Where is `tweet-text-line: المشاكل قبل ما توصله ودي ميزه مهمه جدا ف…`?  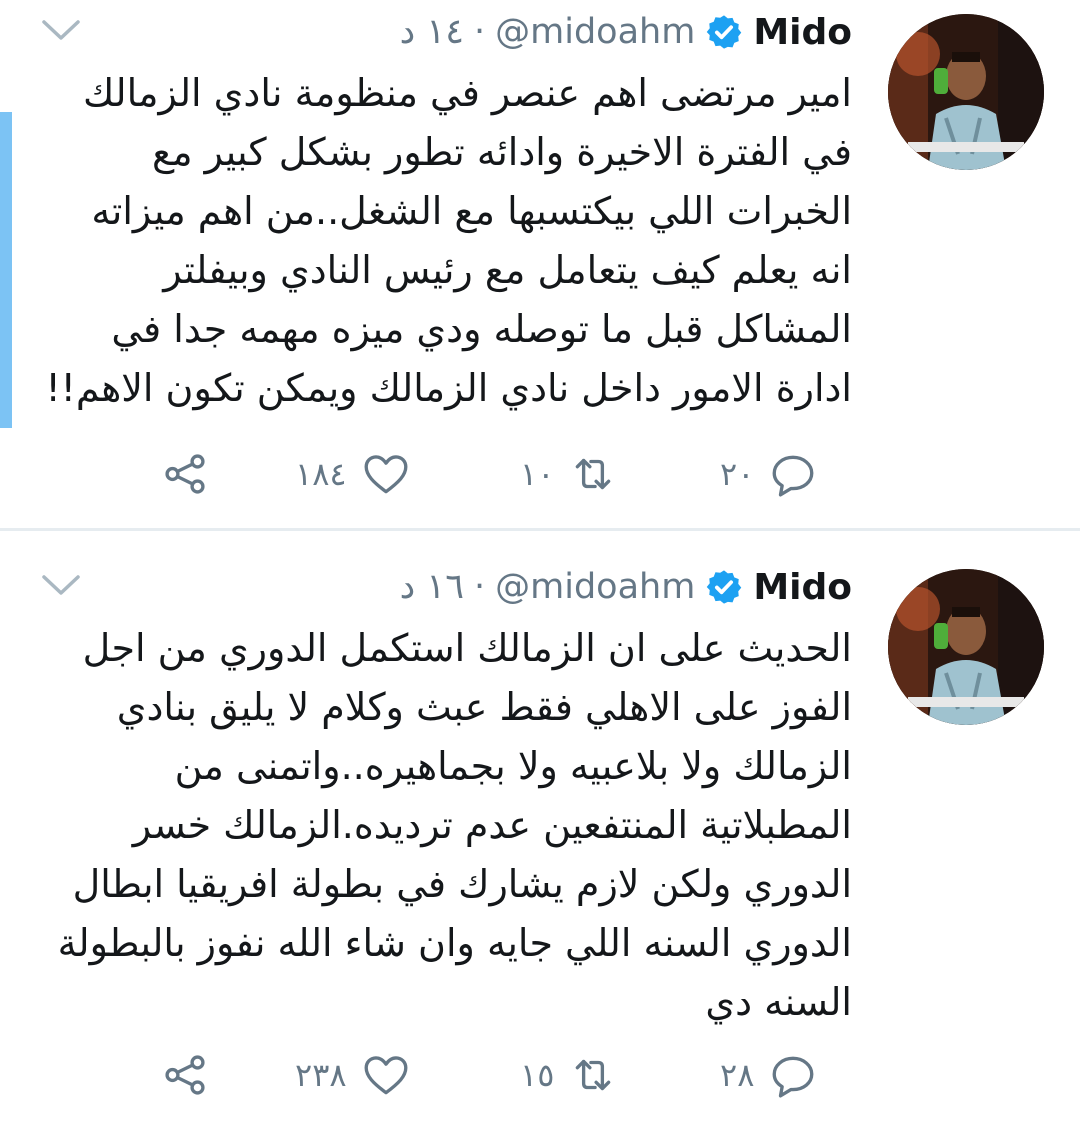
tweet-text-line: المشاكل قبل ما توصله ودي ميزه مهمه جدا ف… is located at coordinates (481, 329).